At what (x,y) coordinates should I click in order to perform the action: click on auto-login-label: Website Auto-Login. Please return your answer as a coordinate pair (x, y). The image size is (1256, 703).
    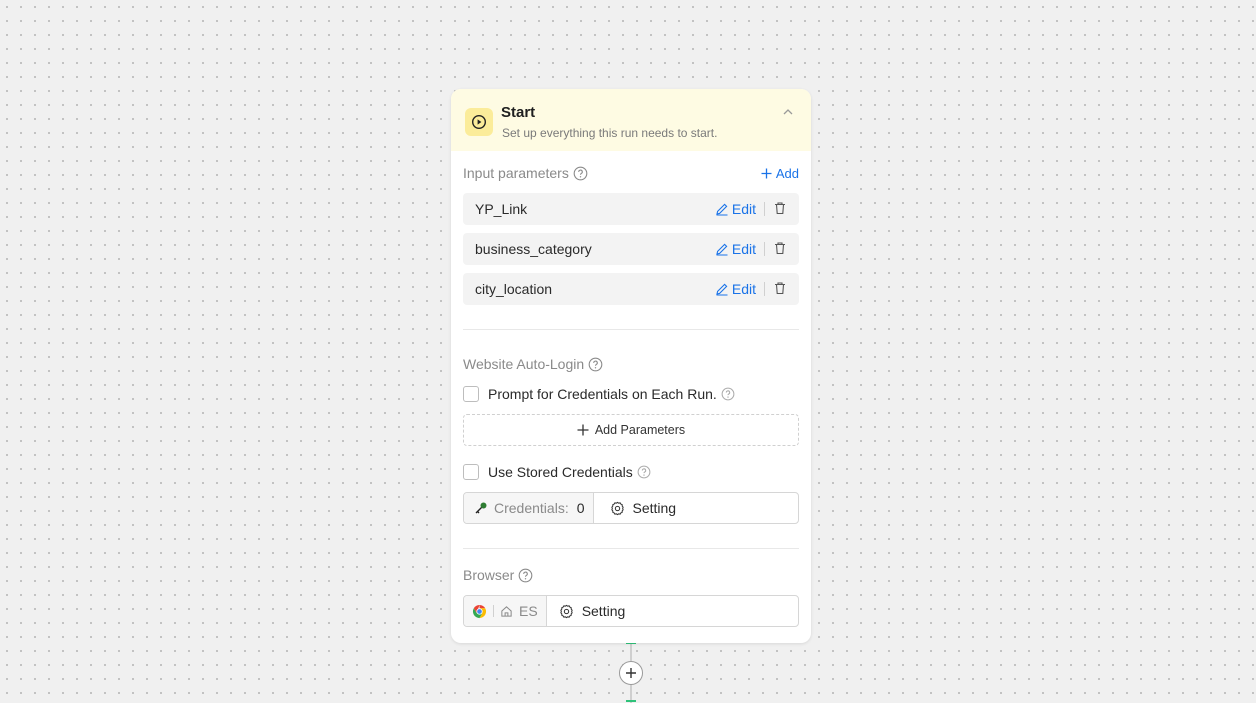
    Looking at the image, I should click on (533, 364).